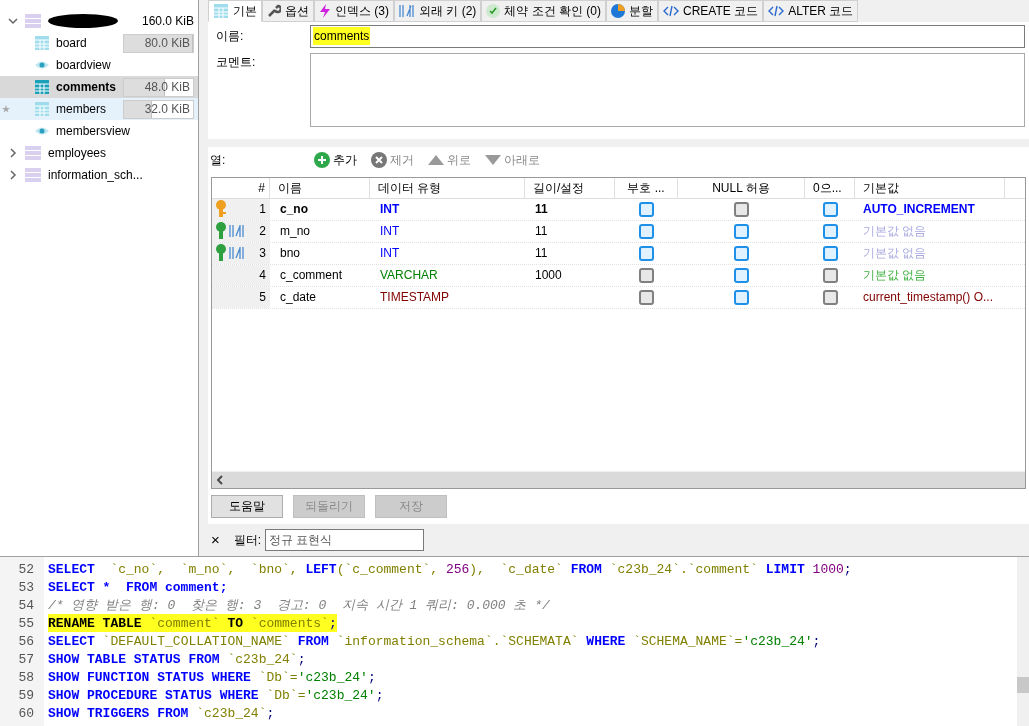 The width and height of the screenshot is (1029, 726). Describe the element at coordinates (827, 569) in the screenshot. I see `sql-number: 1000` at that location.